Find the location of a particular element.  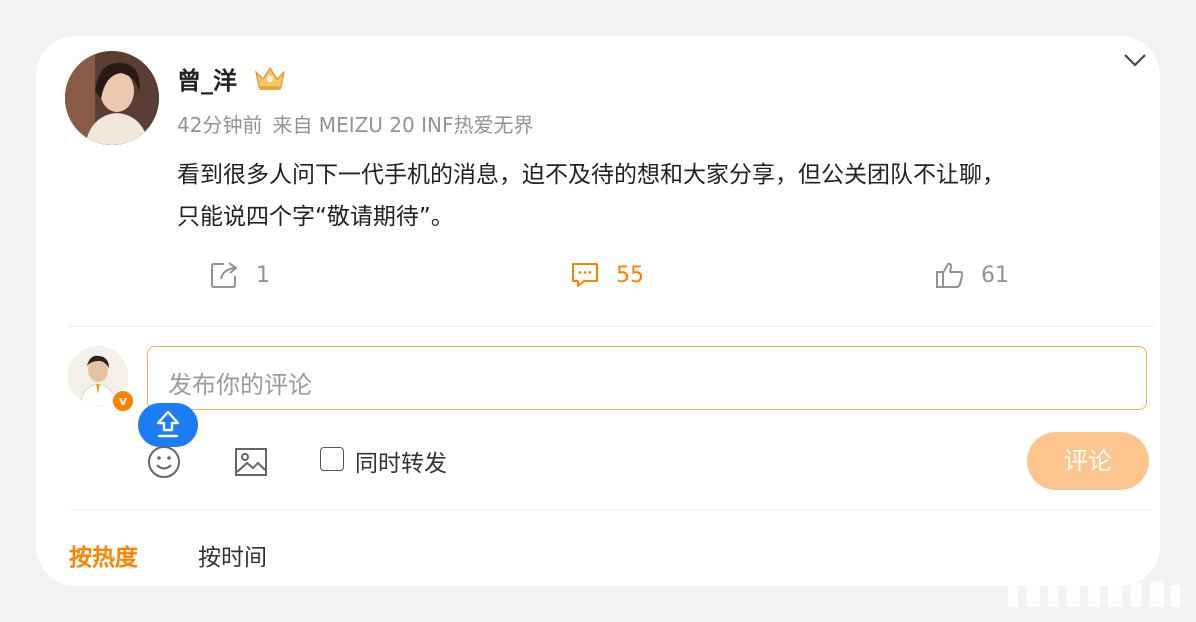

watermark is located at coordinates (1094, 594).